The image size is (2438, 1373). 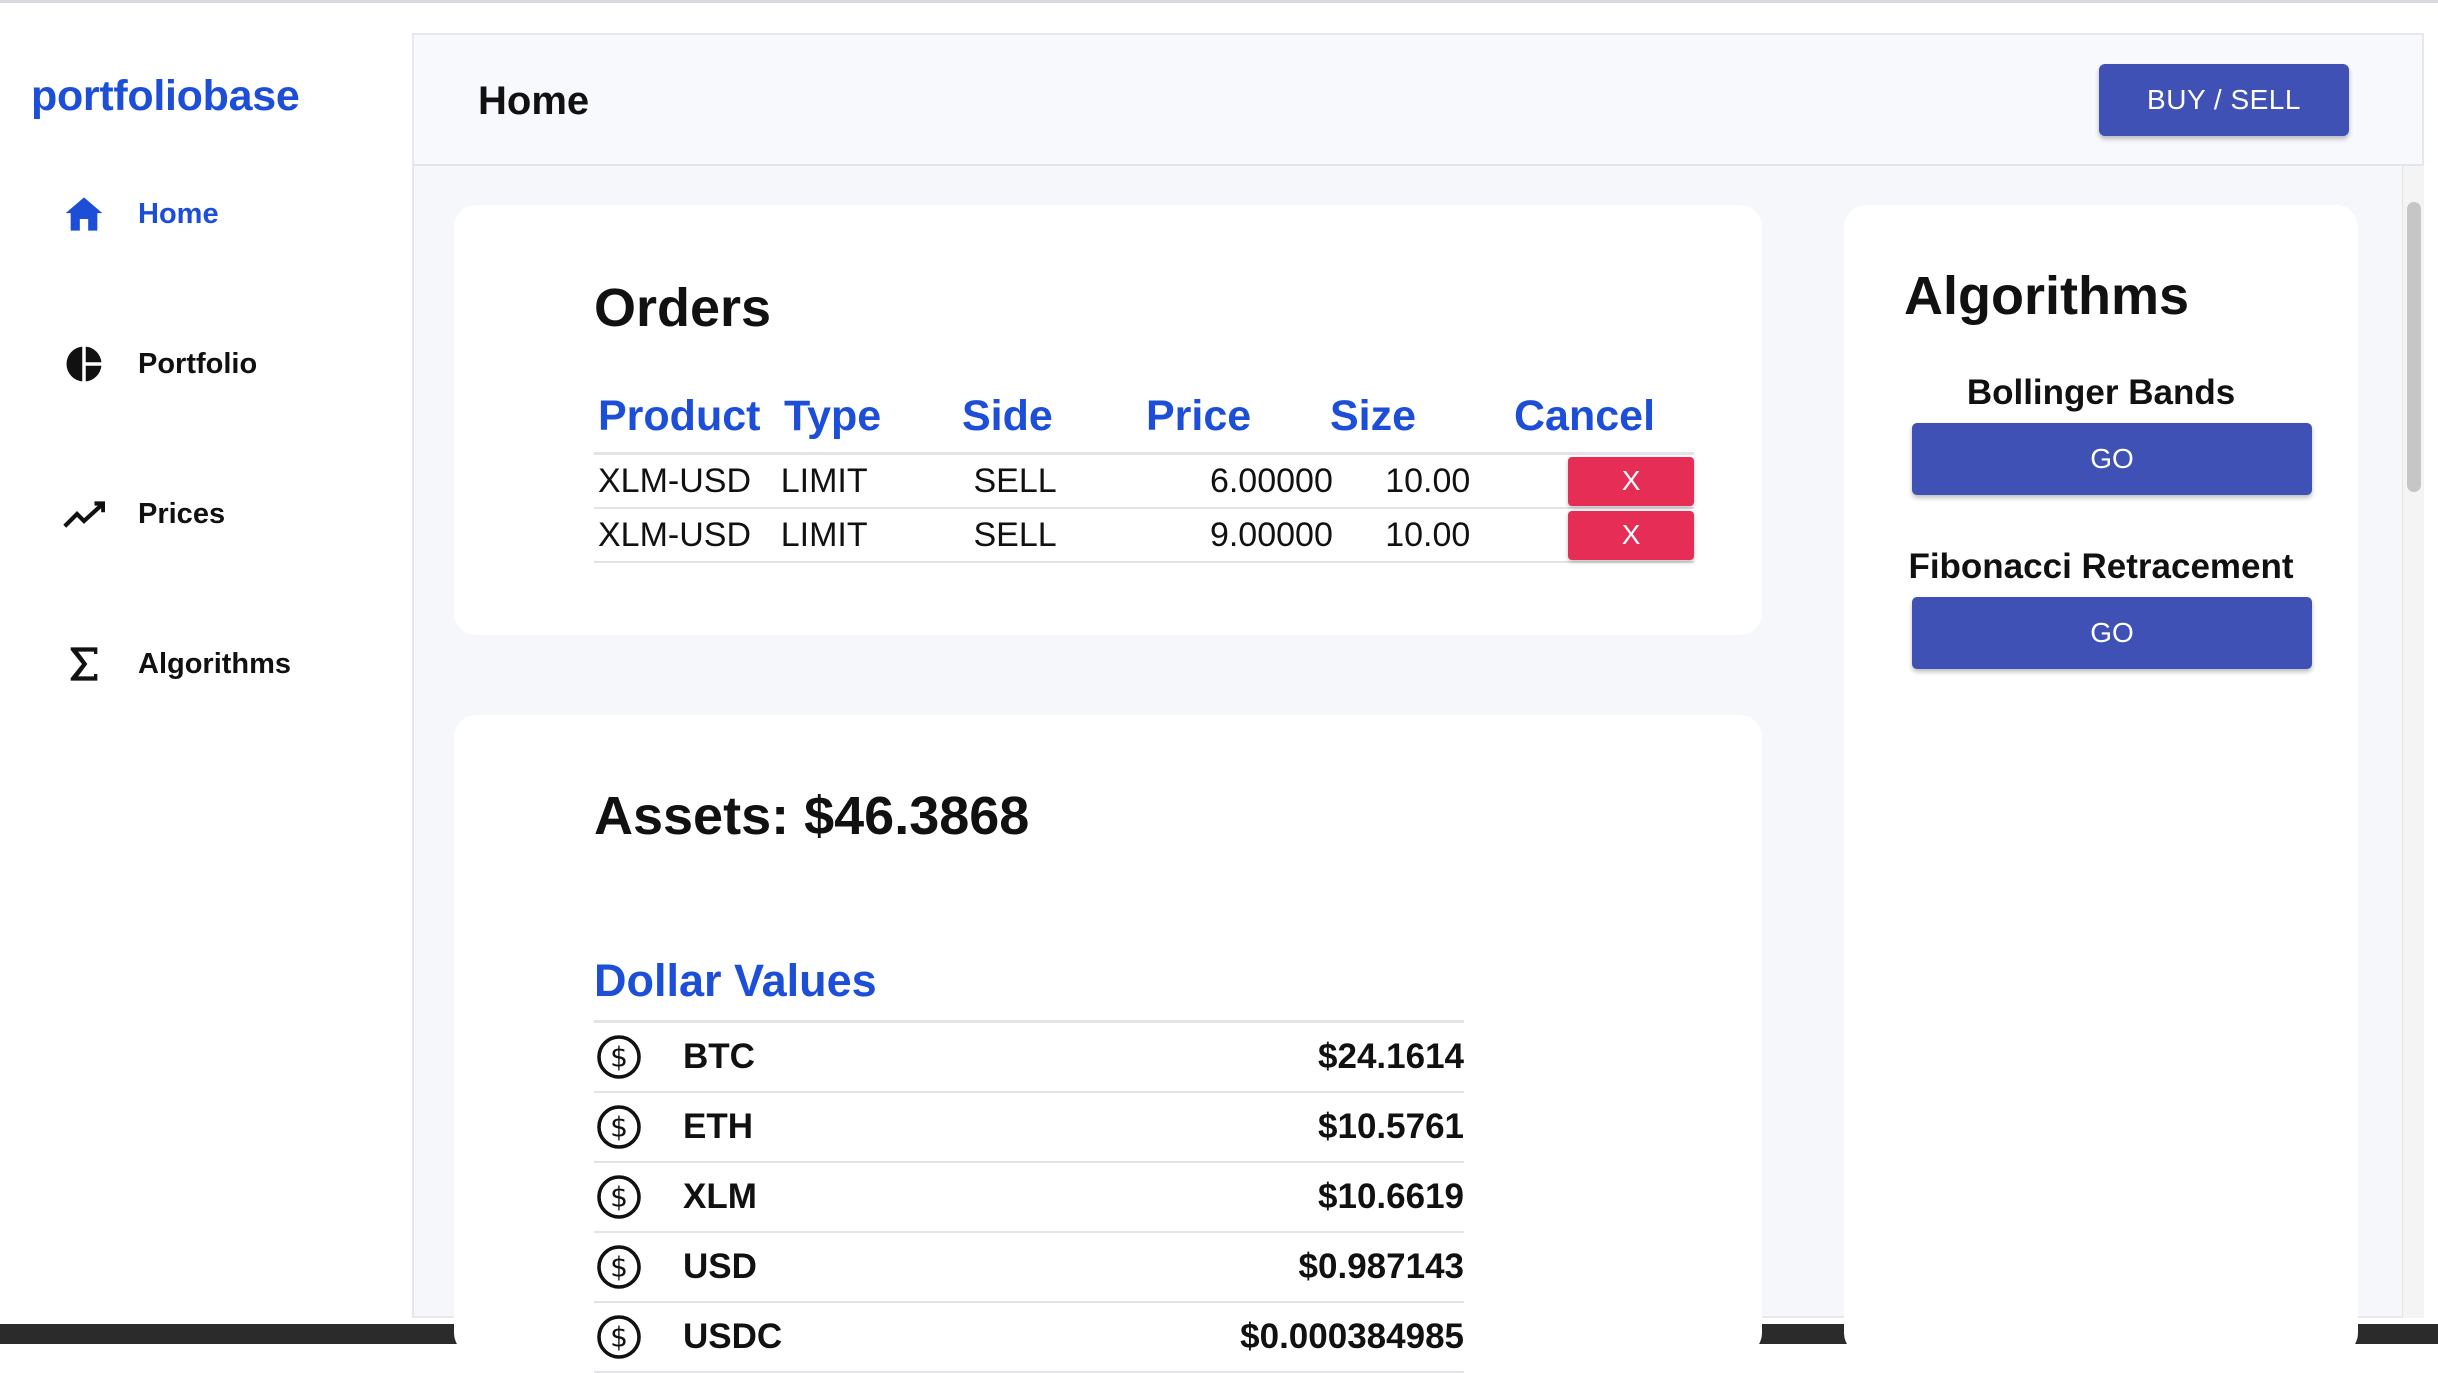 What do you see at coordinates (1144, 482) in the screenshot?
I see `table-row: XLM-USD LIMIT SELL 6.00000 10.00 X` at bounding box center [1144, 482].